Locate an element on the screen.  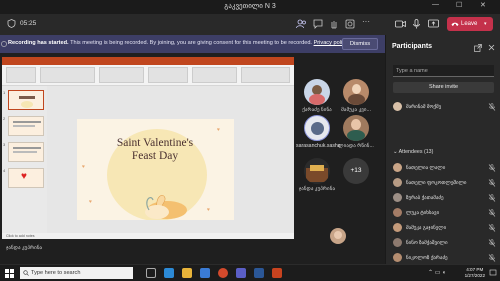
raise-hand-icon is located at coordinates (334, 24).